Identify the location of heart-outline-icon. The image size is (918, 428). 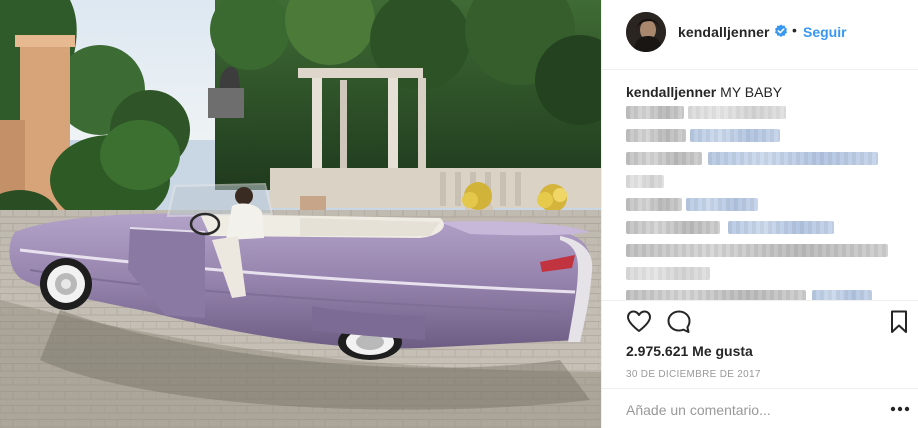
(639, 322).